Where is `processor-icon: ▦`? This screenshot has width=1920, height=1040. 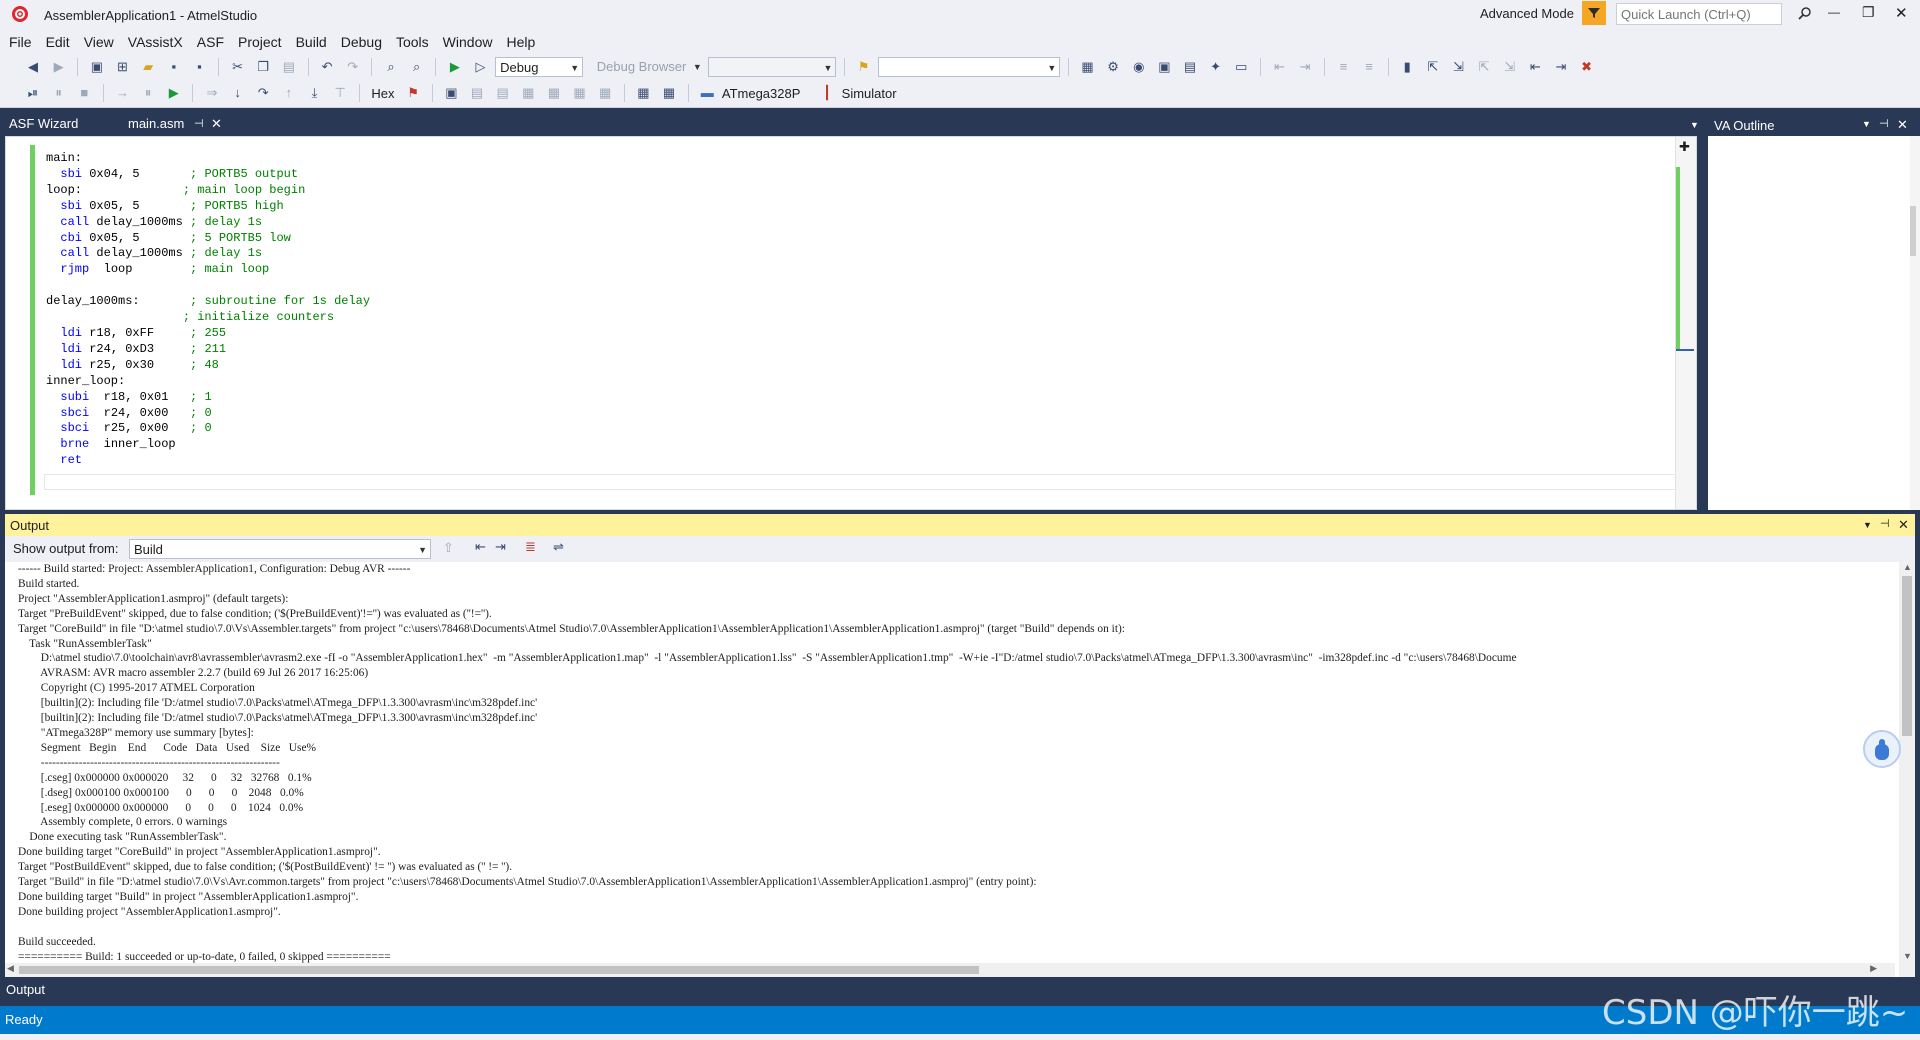
processor-icon: ▦ is located at coordinates (605, 93).